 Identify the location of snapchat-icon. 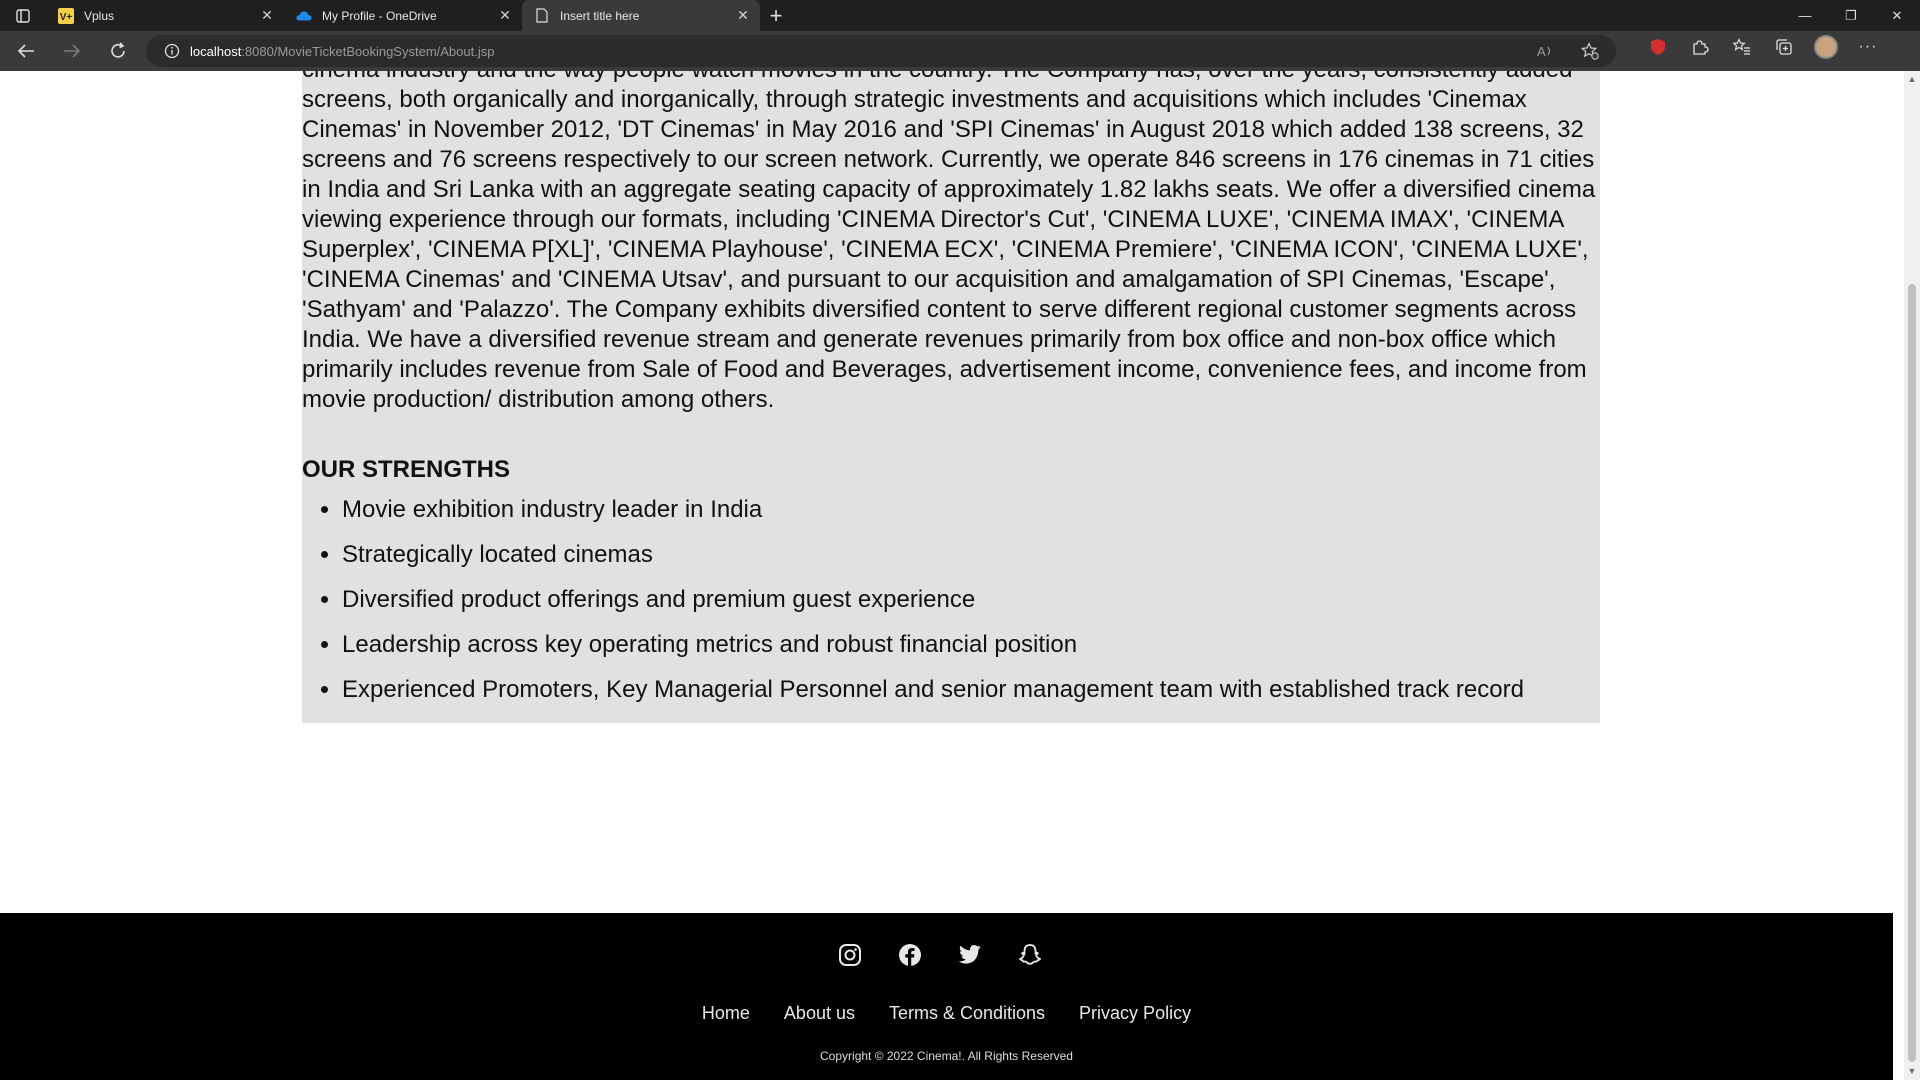
(1030, 955).